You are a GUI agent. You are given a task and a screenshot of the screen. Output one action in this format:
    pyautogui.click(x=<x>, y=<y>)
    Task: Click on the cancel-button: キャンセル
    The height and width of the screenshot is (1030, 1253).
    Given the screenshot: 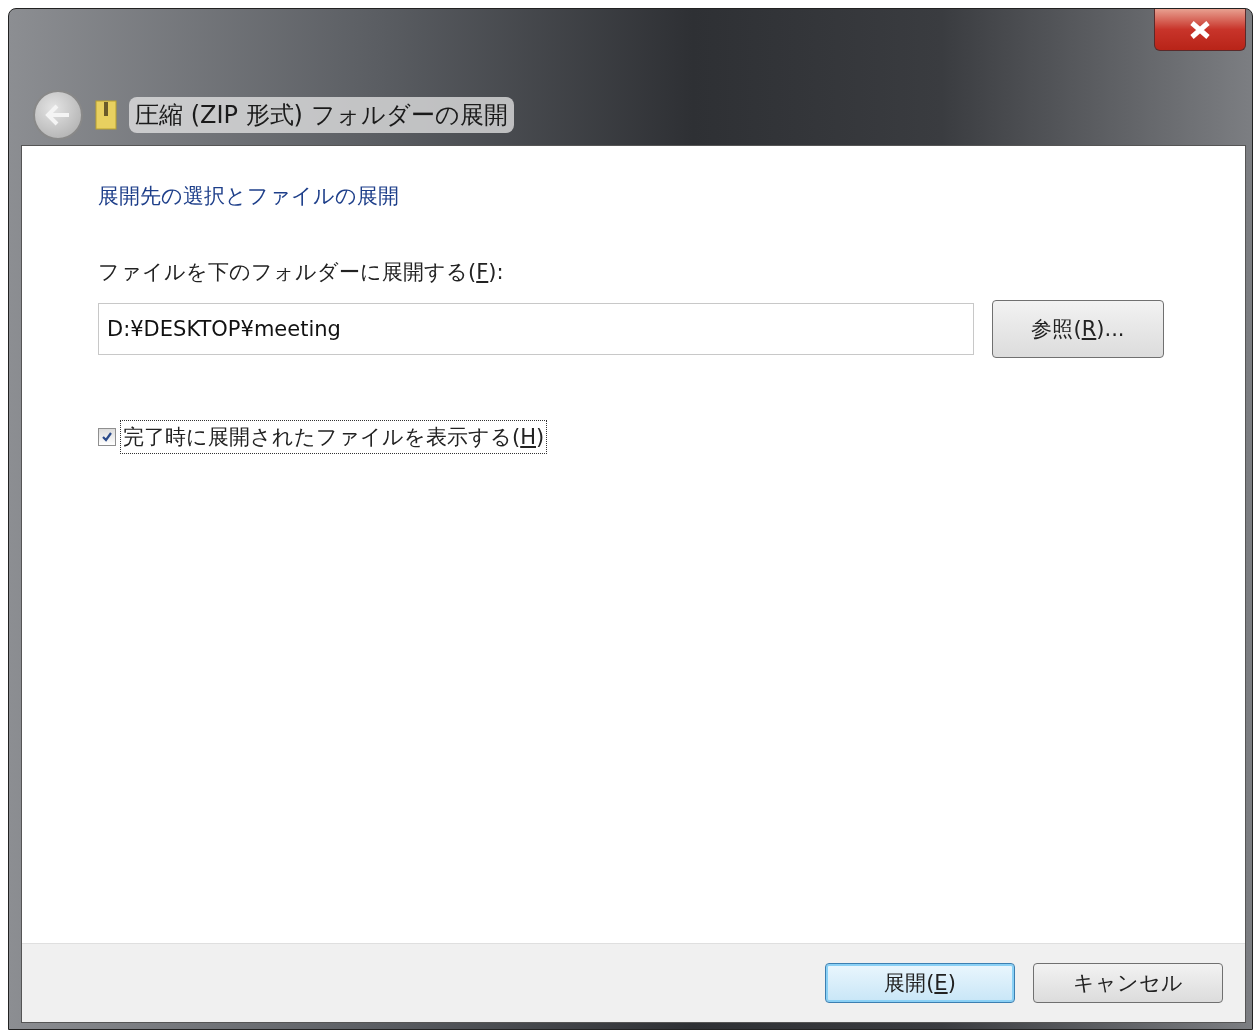 What is the action you would take?
    pyautogui.click(x=1128, y=983)
    